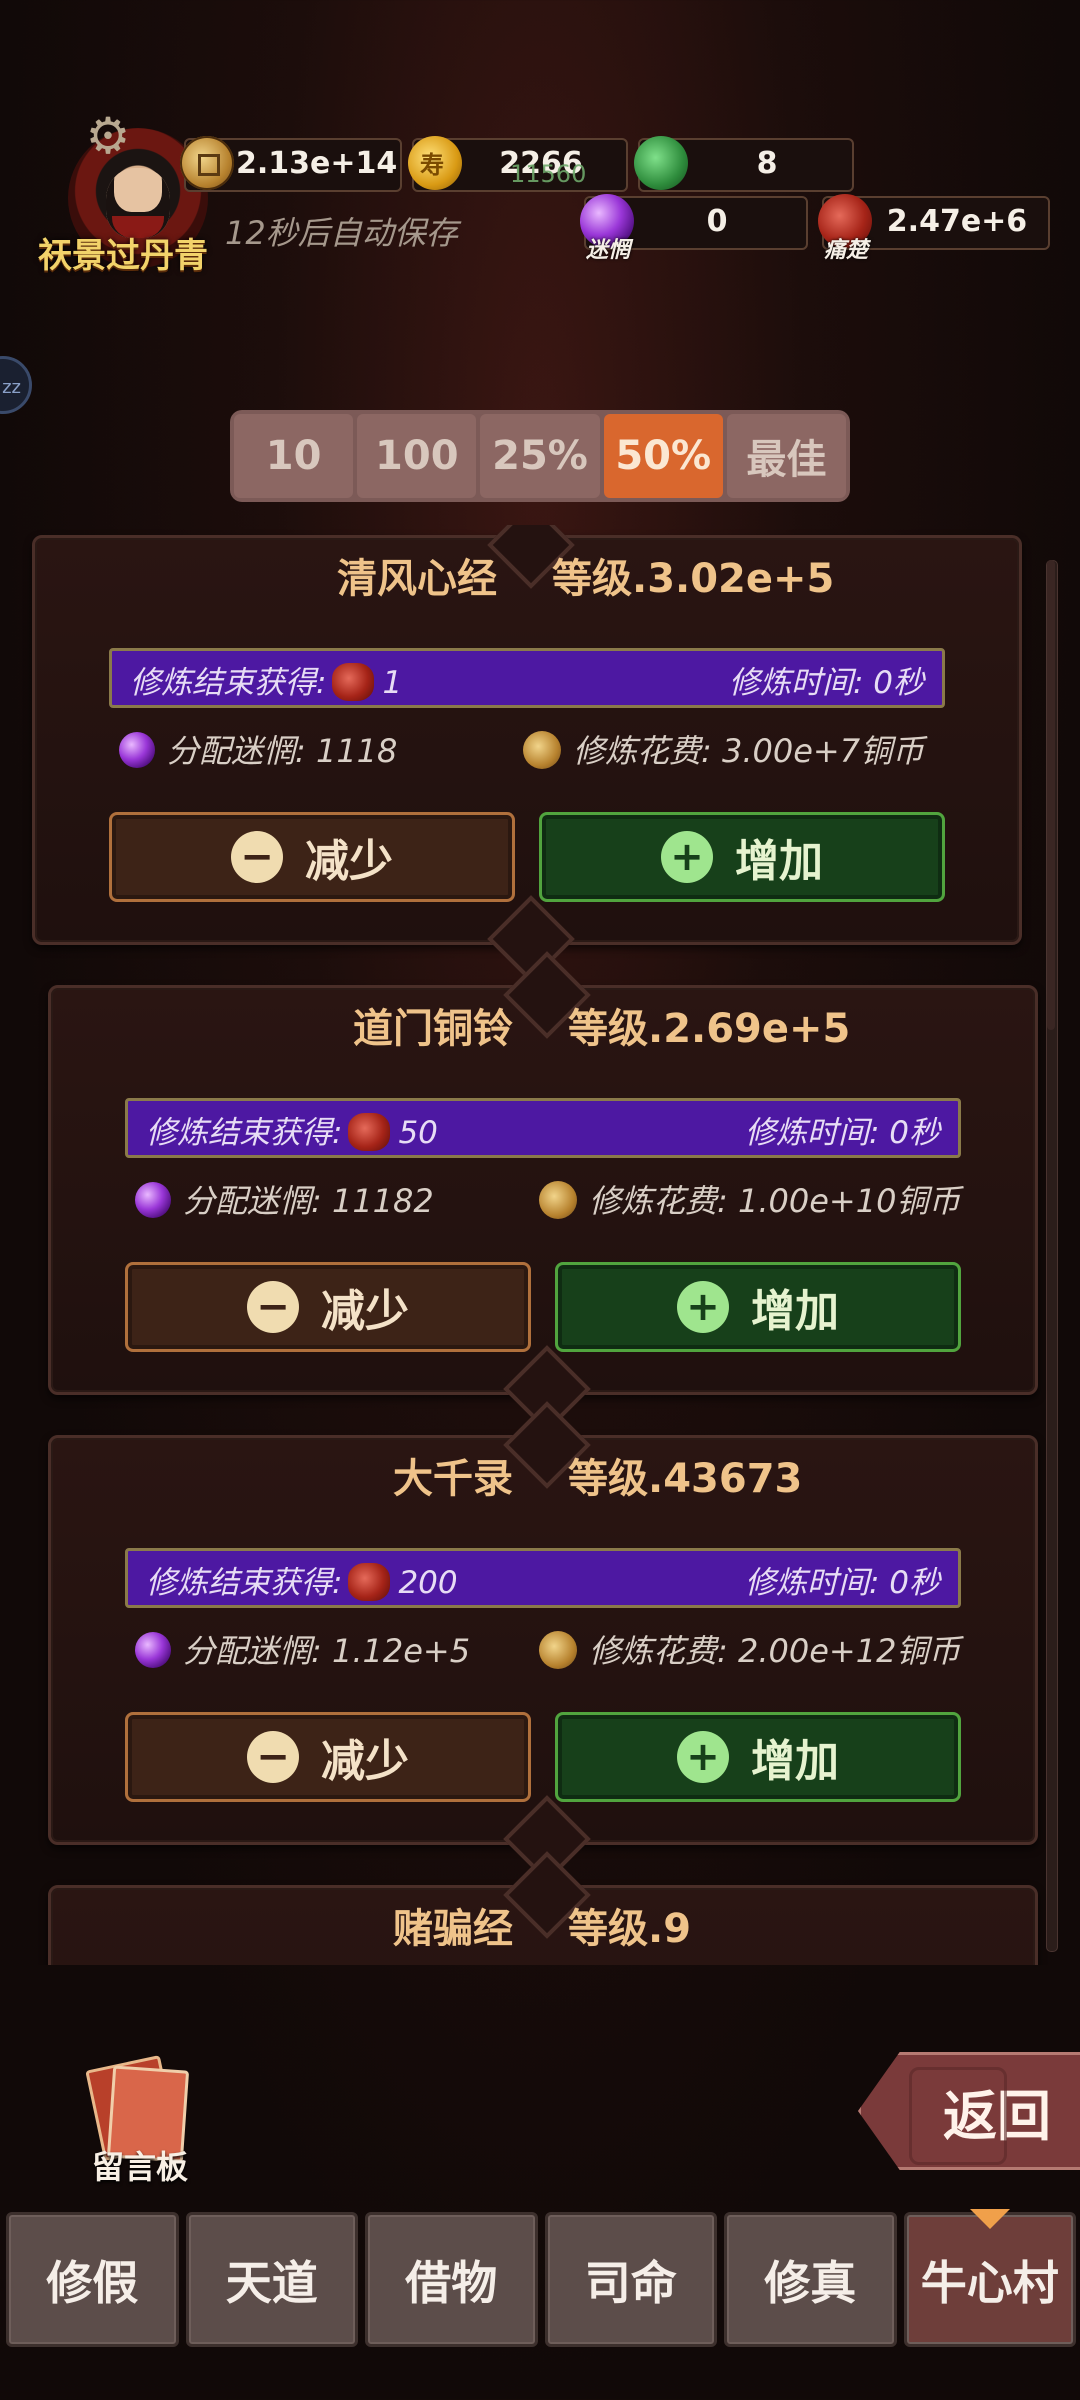 Image resolution: width=1080 pixels, height=2400 pixels. Describe the element at coordinates (723, 749) in the screenshot. I see `cost-row: 修炼花费: 3.00e+7铜币` at that location.